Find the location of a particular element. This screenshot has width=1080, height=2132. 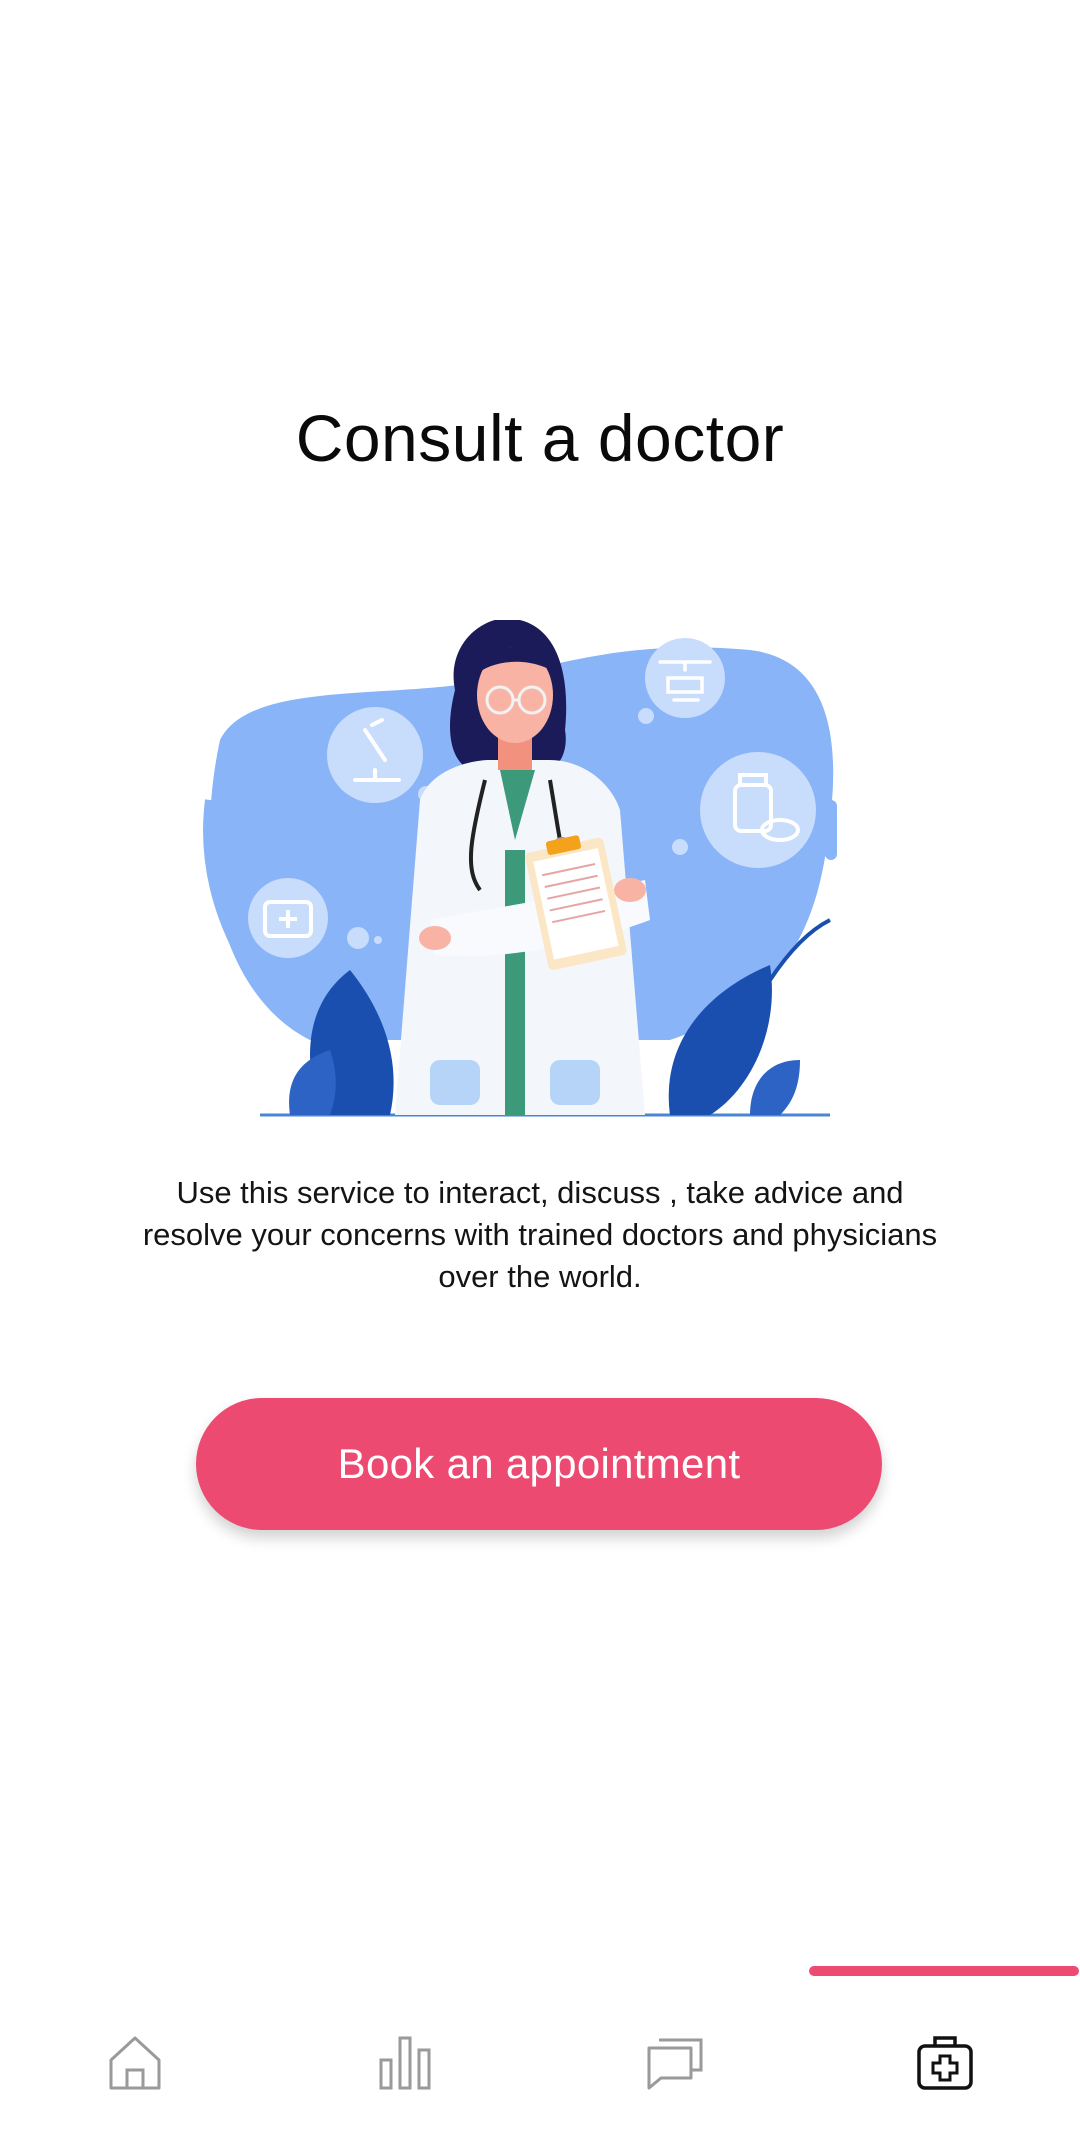

doctor-illustration is located at coordinates (520, 868).